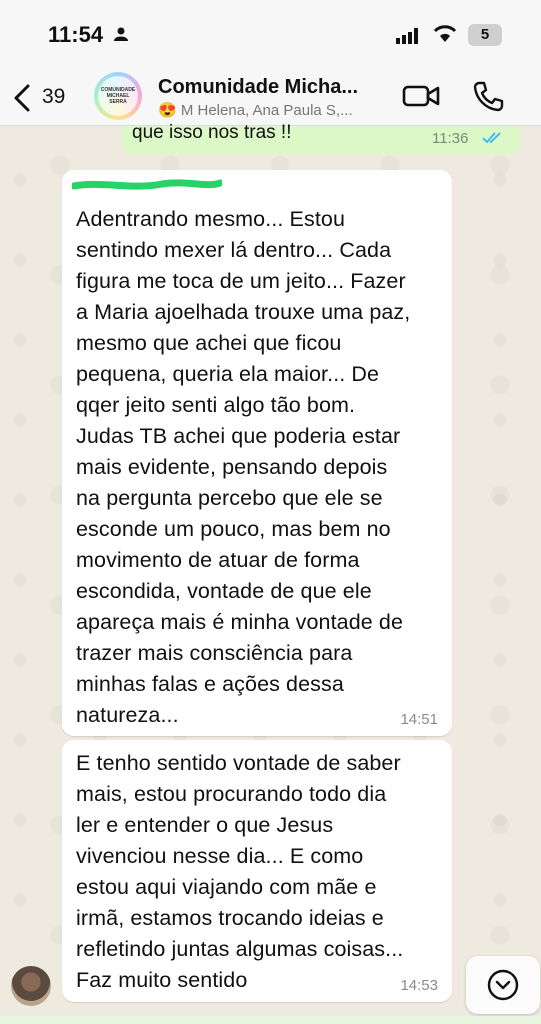 The height and width of the screenshot is (1024, 541). Describe the element at coordinates (419, 985) in the screenshot. I see `message-time: 14:53` at that location.